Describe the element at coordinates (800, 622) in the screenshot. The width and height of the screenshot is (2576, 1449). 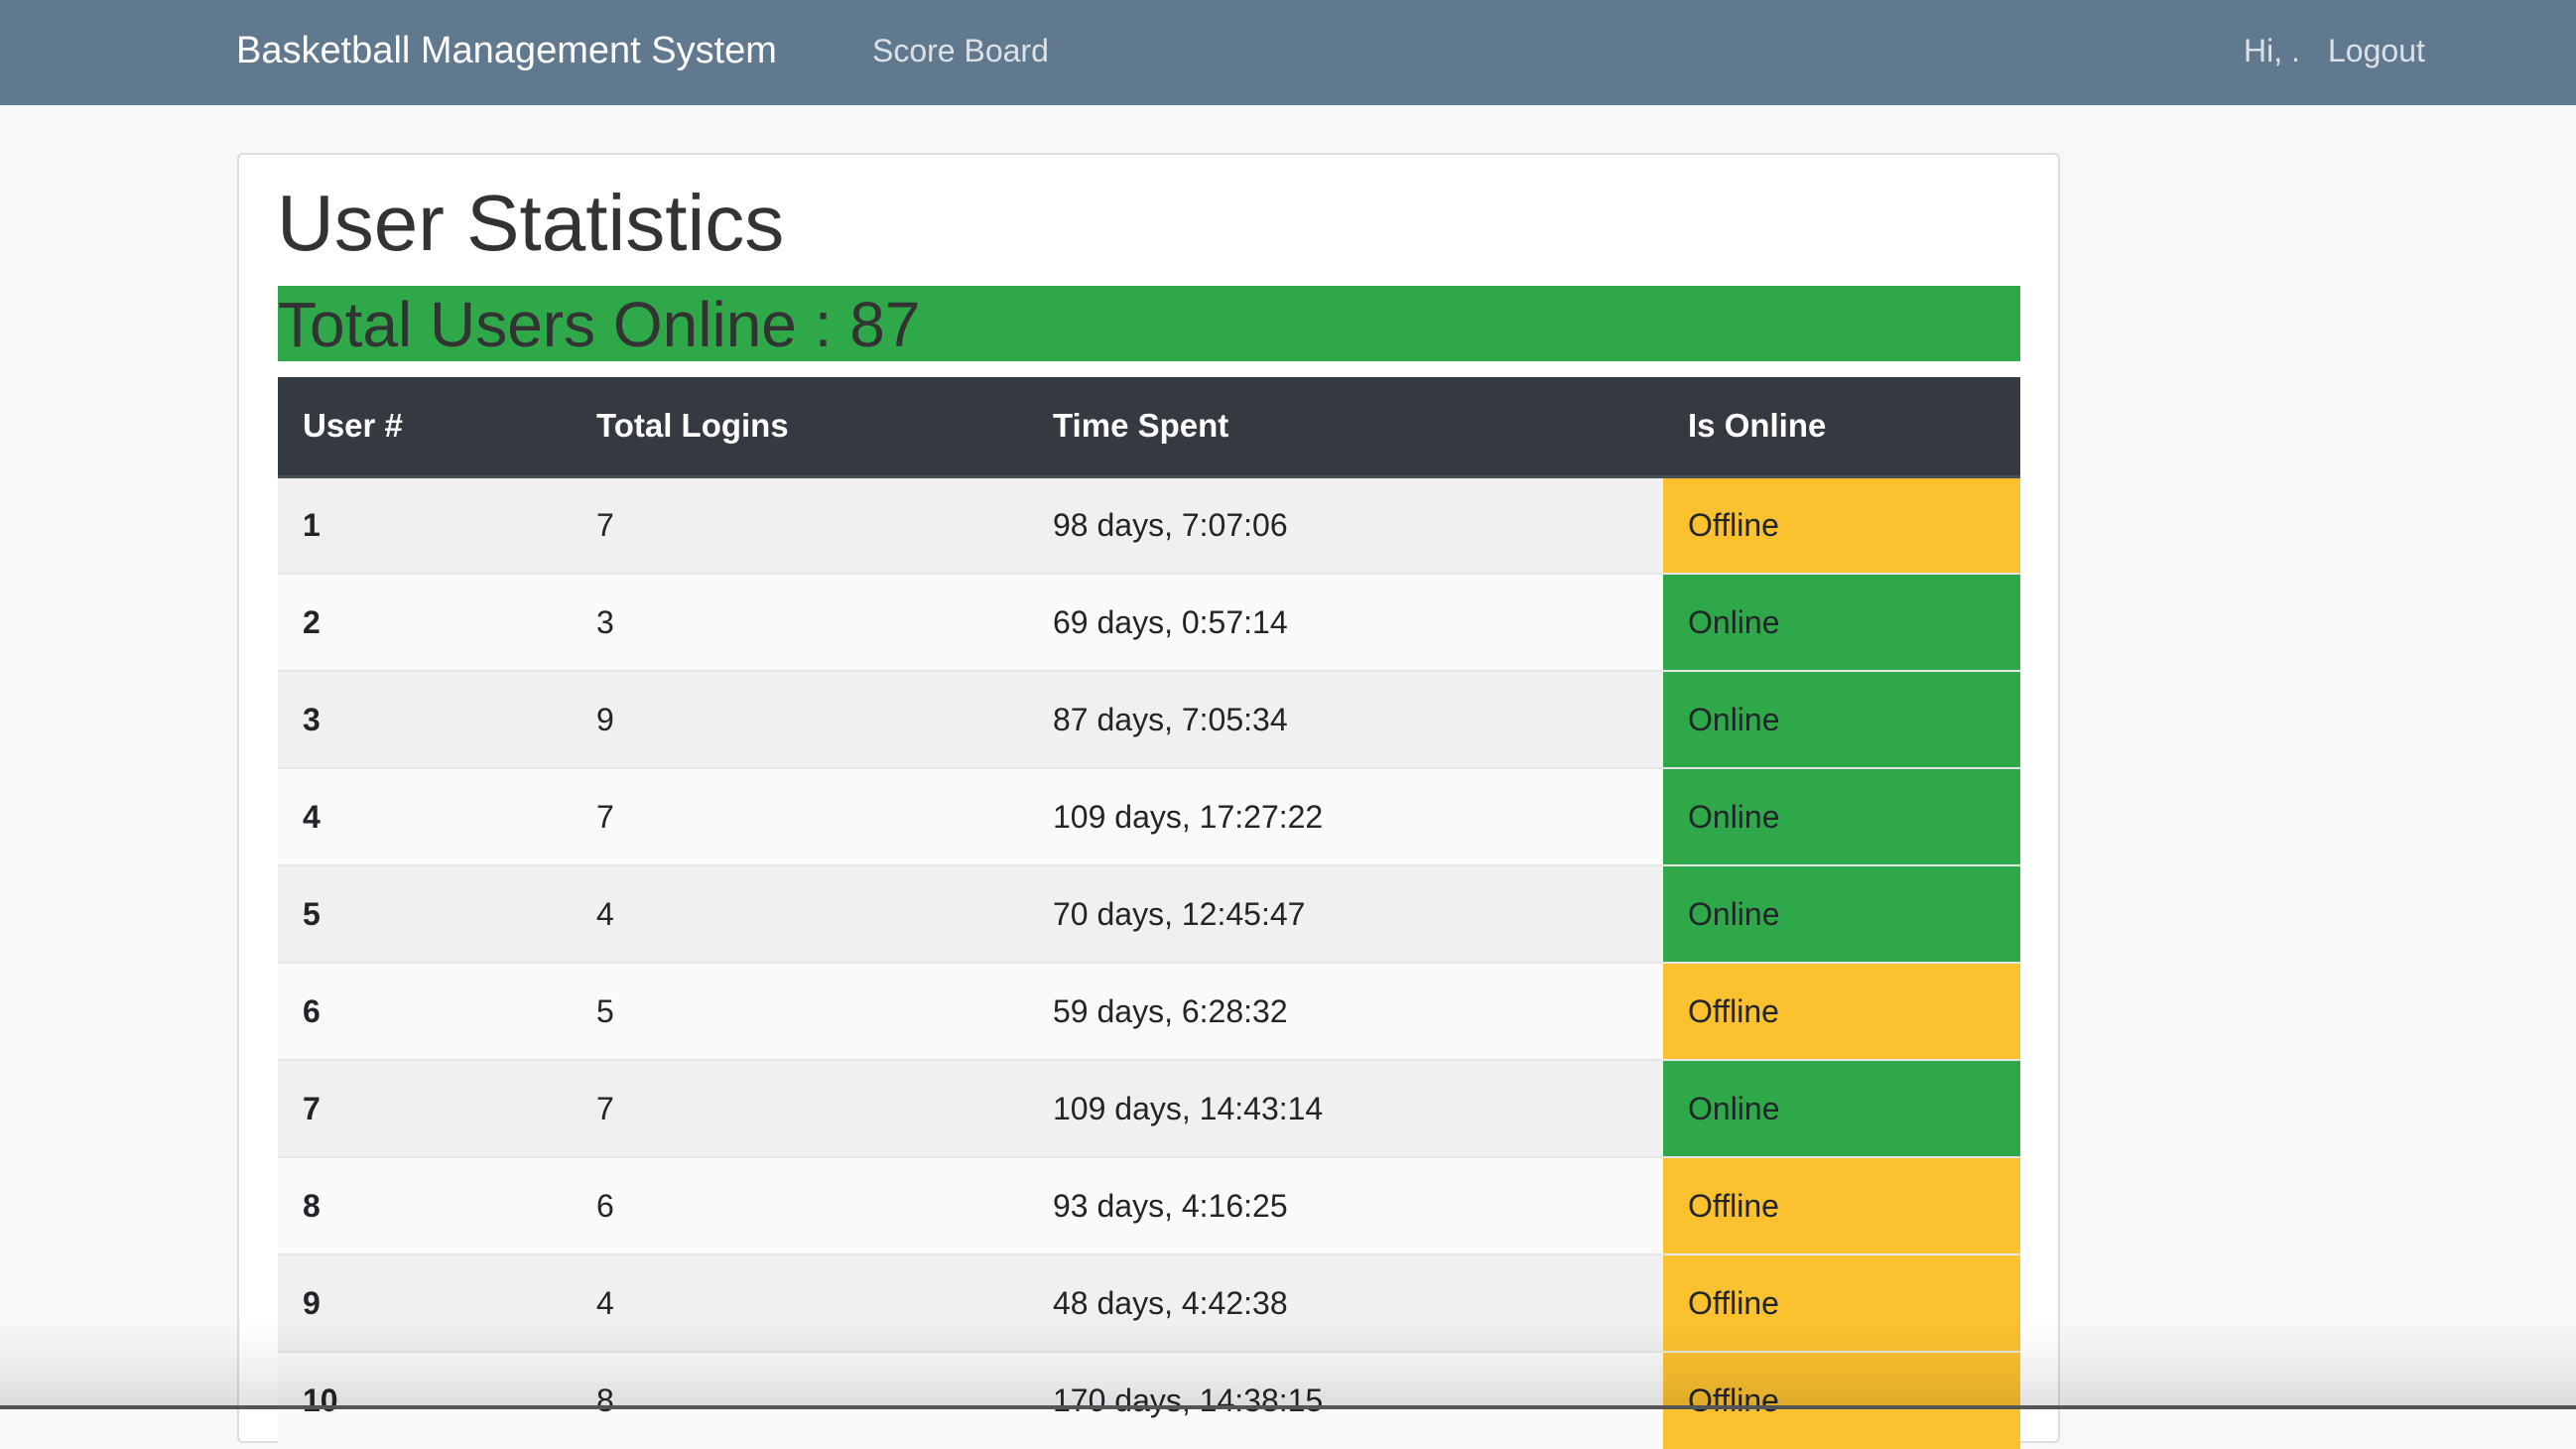
I see `total-logins-cell: 3` at that location.